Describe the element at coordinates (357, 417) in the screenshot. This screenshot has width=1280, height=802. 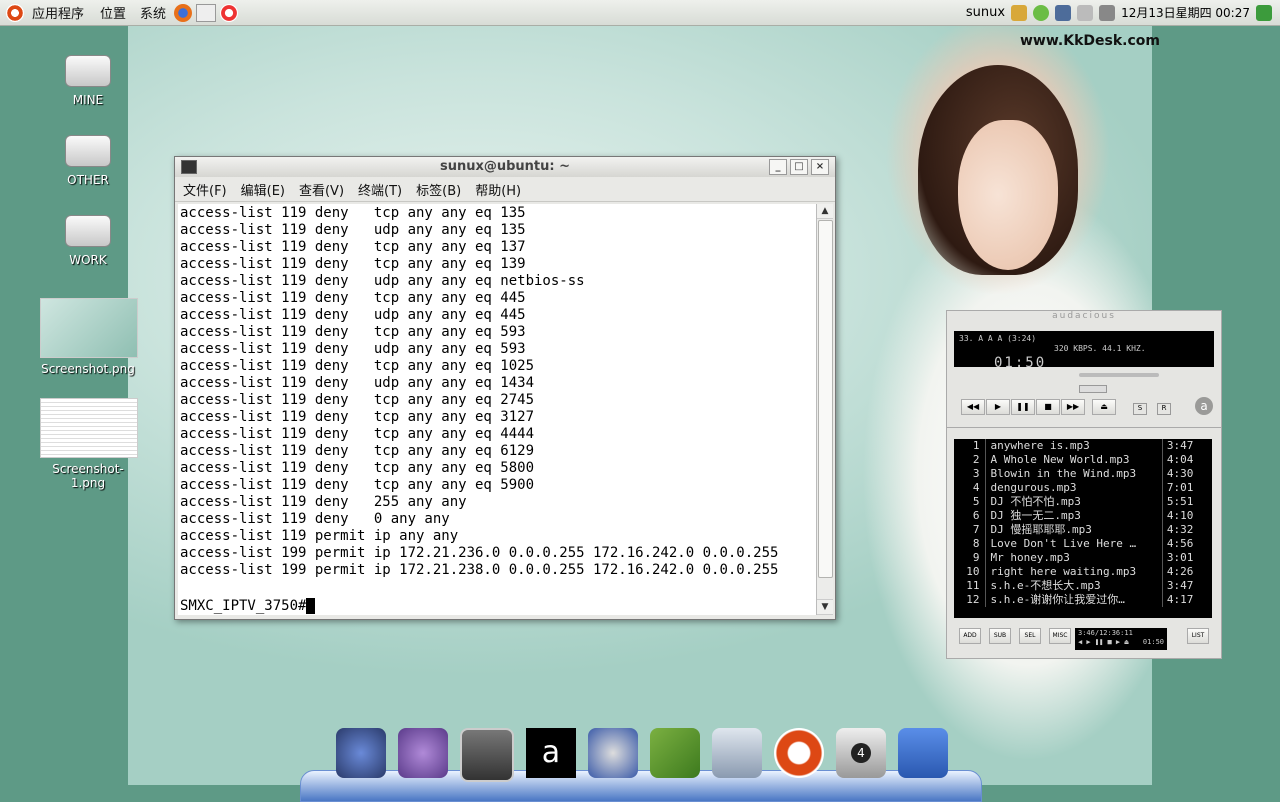
I see `terminal-line: access-list 119 deny tcp any any eq 3127` at that location.